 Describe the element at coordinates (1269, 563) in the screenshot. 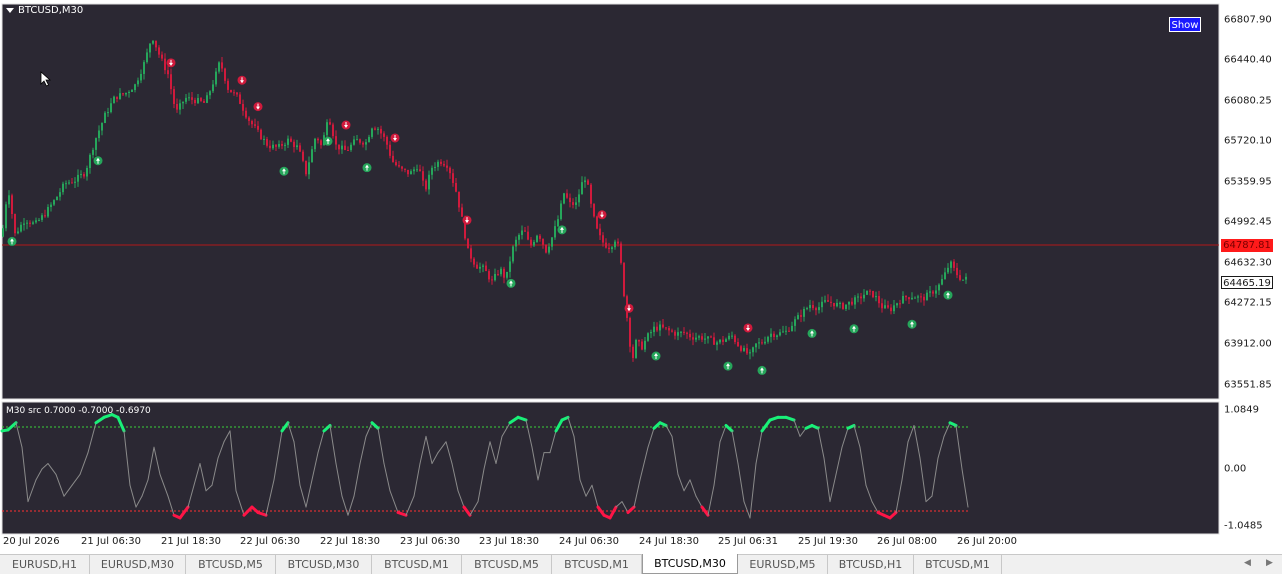

I see `tab-scroll-right-icon: ▶` at that location.